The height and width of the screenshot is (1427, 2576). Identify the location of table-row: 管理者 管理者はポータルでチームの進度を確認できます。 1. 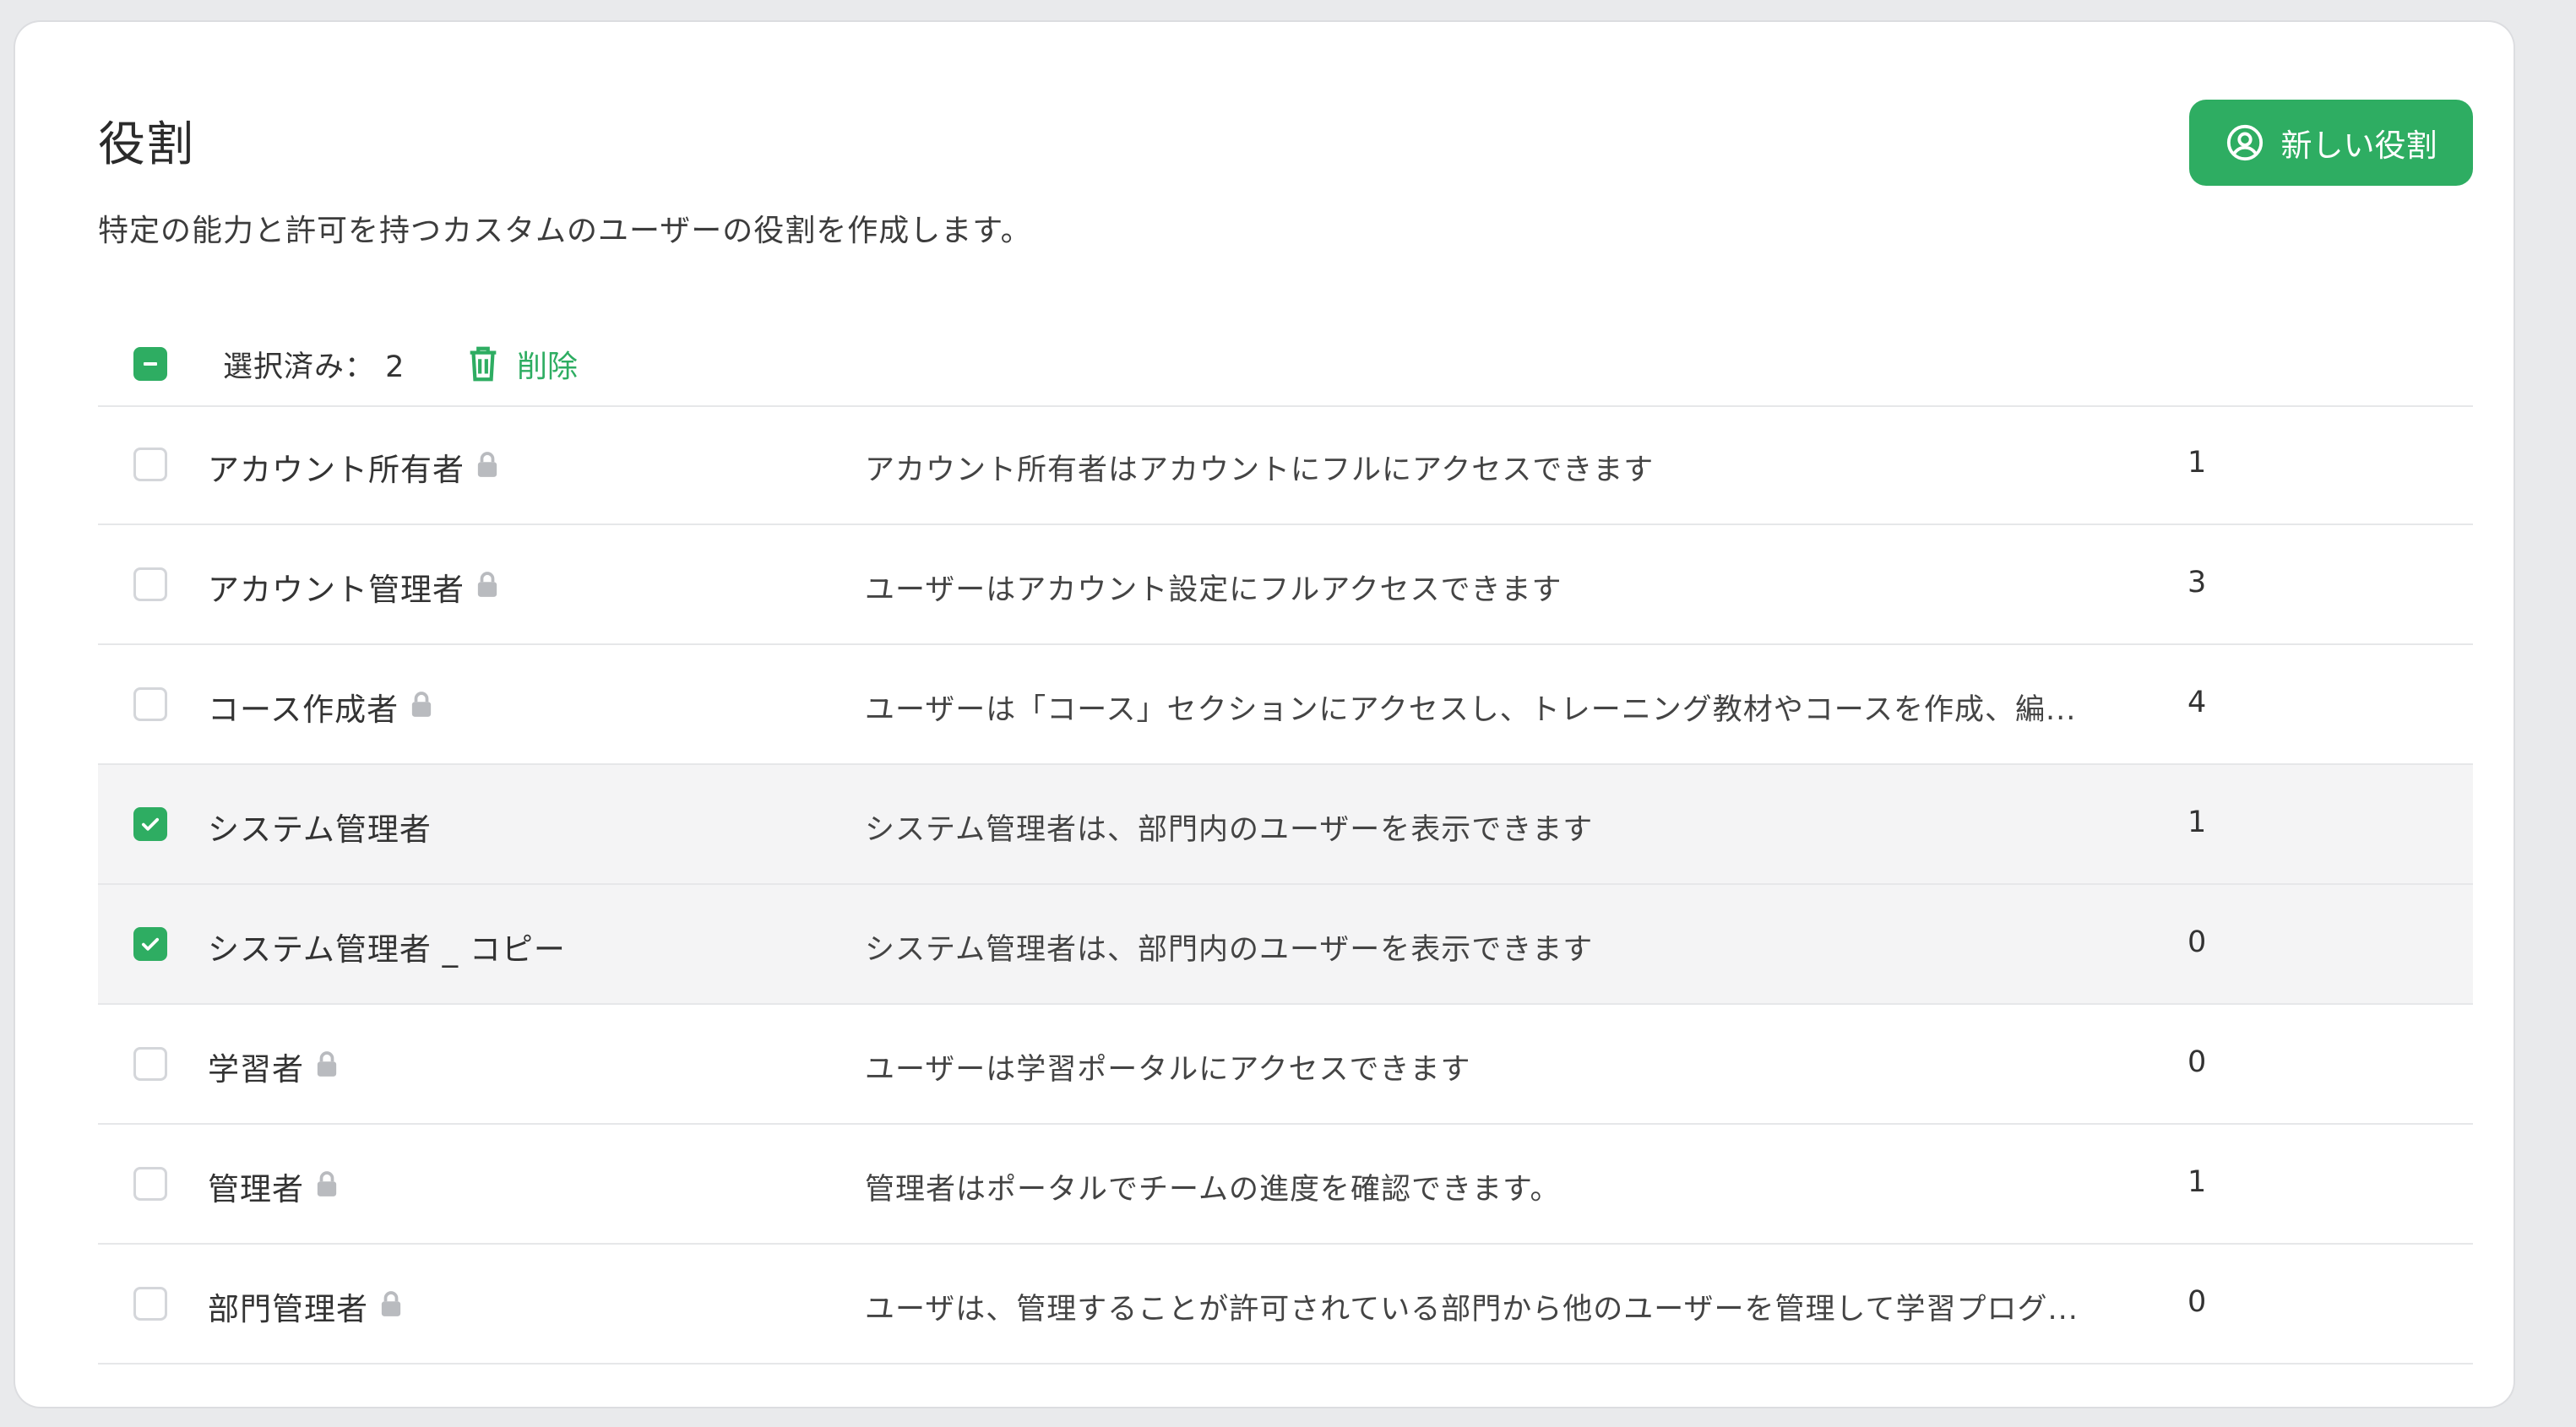
(1285, 1185).